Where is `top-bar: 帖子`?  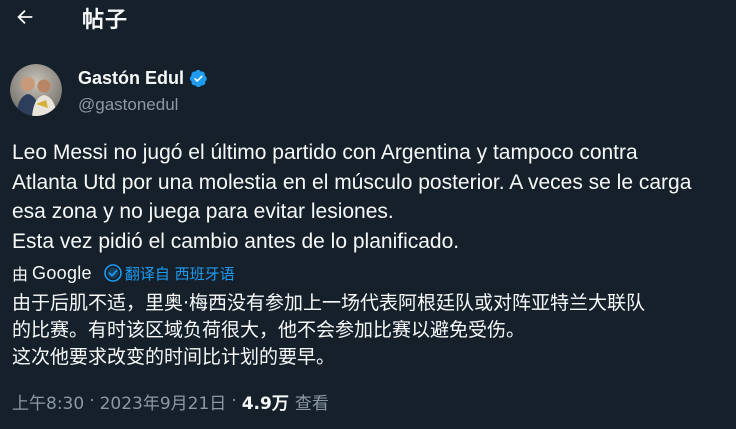 top-bar: 帖子 is located at coordinates (368, 22).